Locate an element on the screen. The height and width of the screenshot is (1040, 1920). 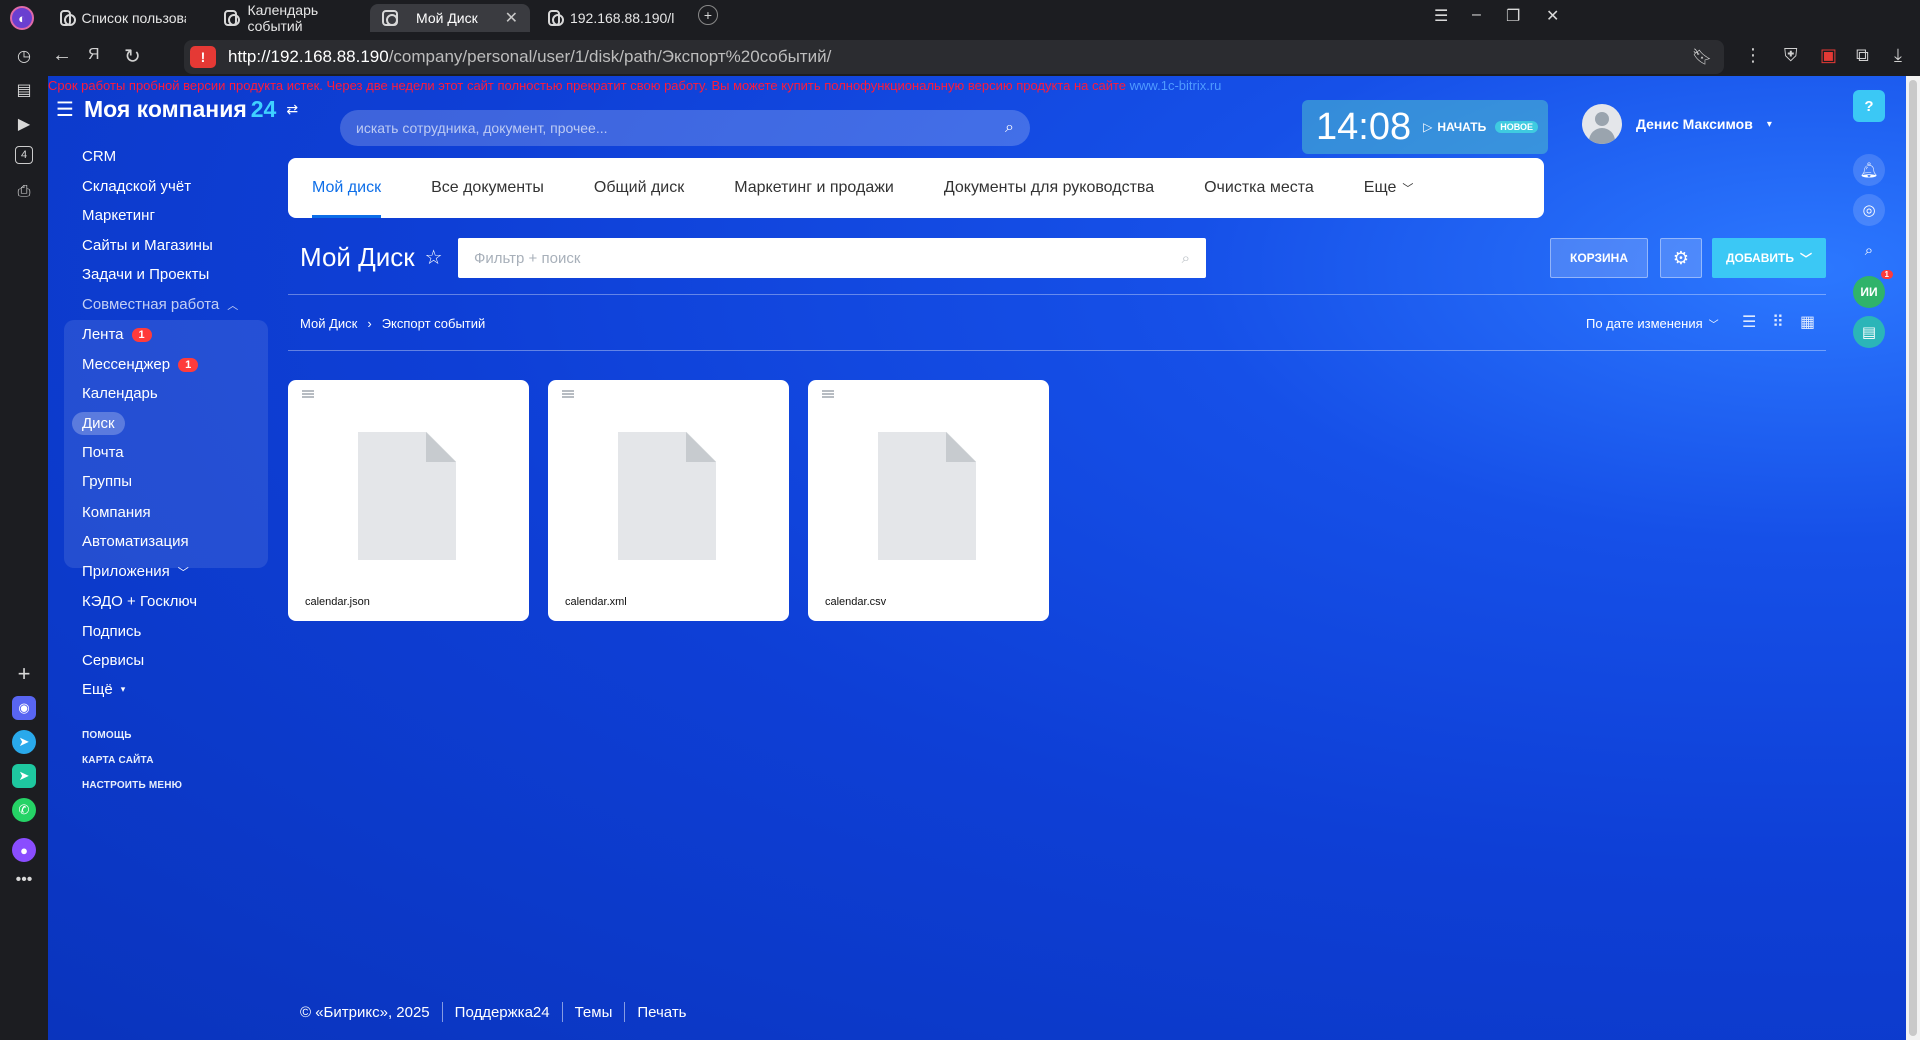
scrollbar-thumb is located at coordinates (1913, 558).